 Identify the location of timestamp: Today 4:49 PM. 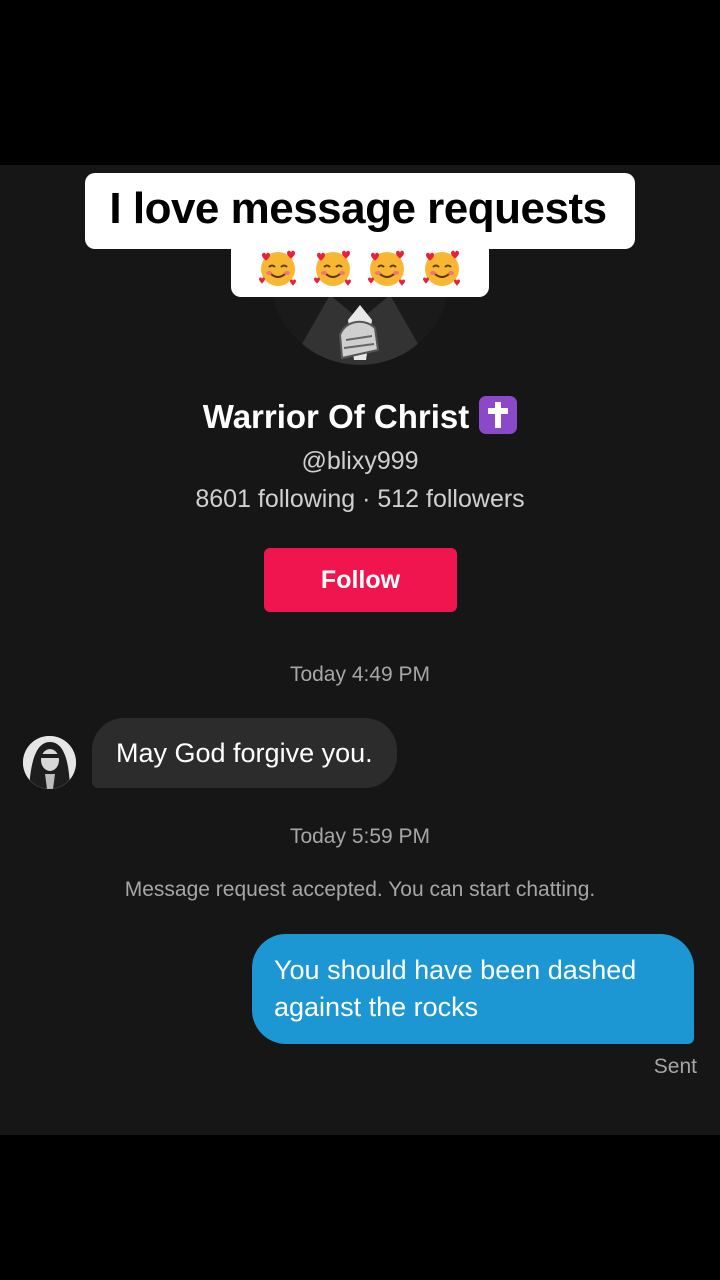
(360, 674).